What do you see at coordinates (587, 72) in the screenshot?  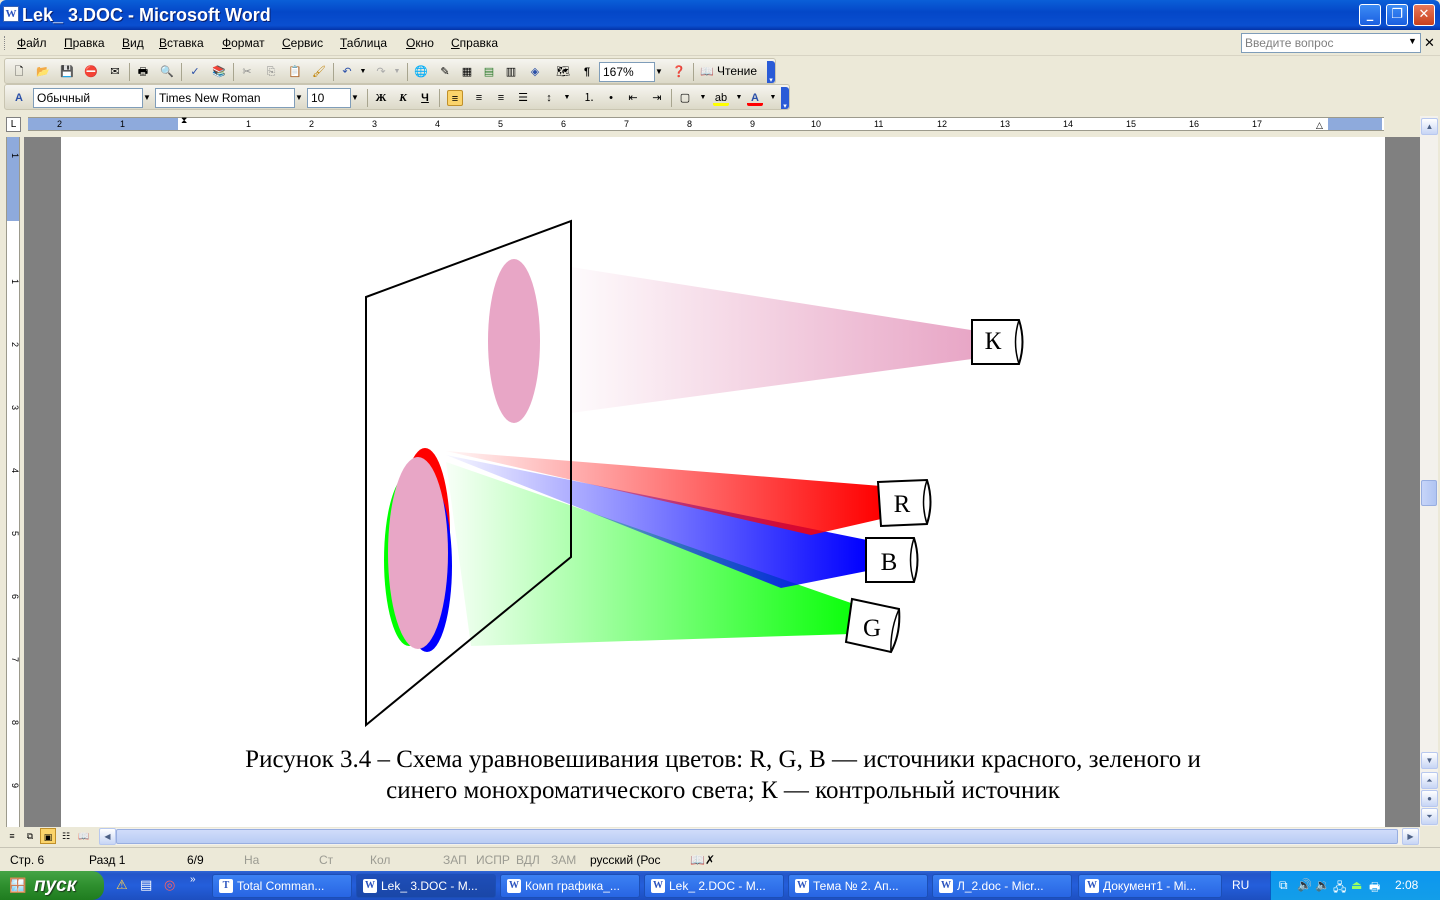 I see `show-formatting-icon: ¶` at bounding box center [587, 72].